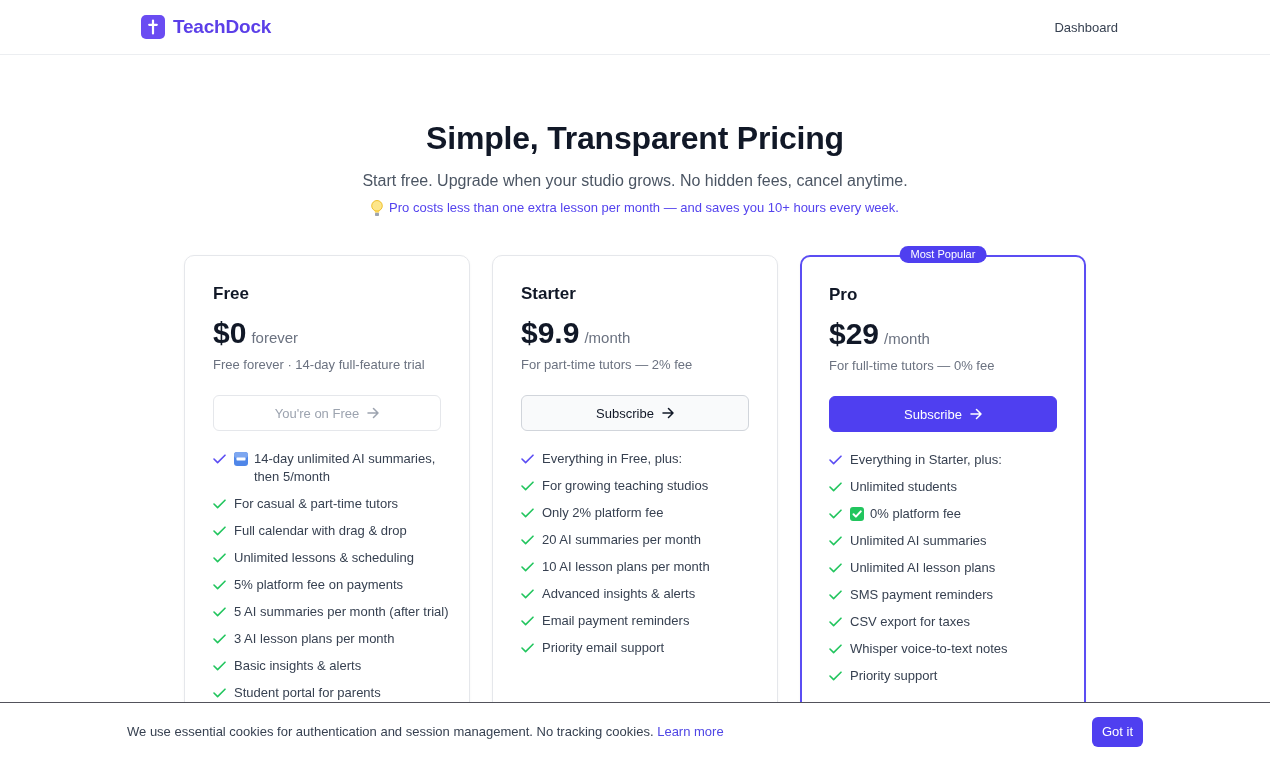  Describe the element at coordinates (549, 294) in the screenshot. I see `plan-name: Starter` at that location.